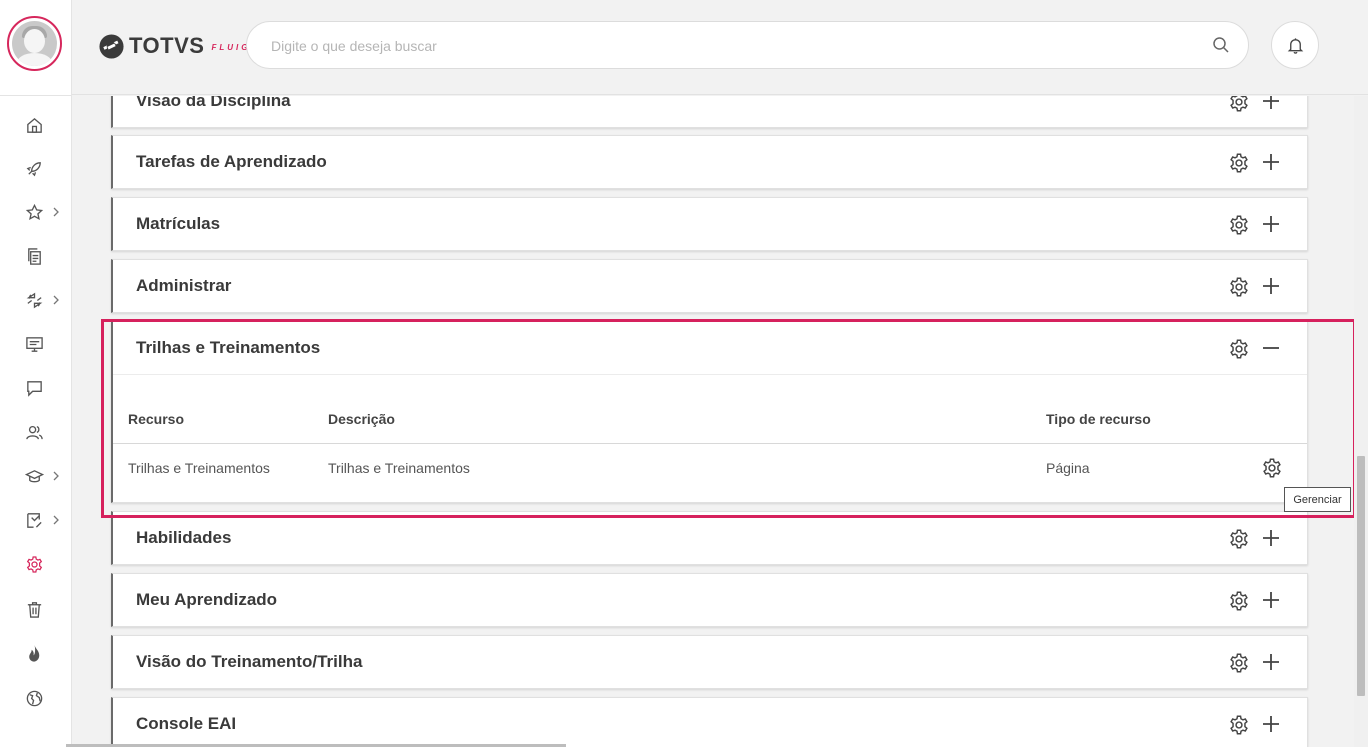 The width and height of the screenshot is (1368, 747). What do you see at coordinates (231, 161) in the screenshot?
I see `panel-title: Tarefas de Aprendizado` at bounding box center [231, 161].